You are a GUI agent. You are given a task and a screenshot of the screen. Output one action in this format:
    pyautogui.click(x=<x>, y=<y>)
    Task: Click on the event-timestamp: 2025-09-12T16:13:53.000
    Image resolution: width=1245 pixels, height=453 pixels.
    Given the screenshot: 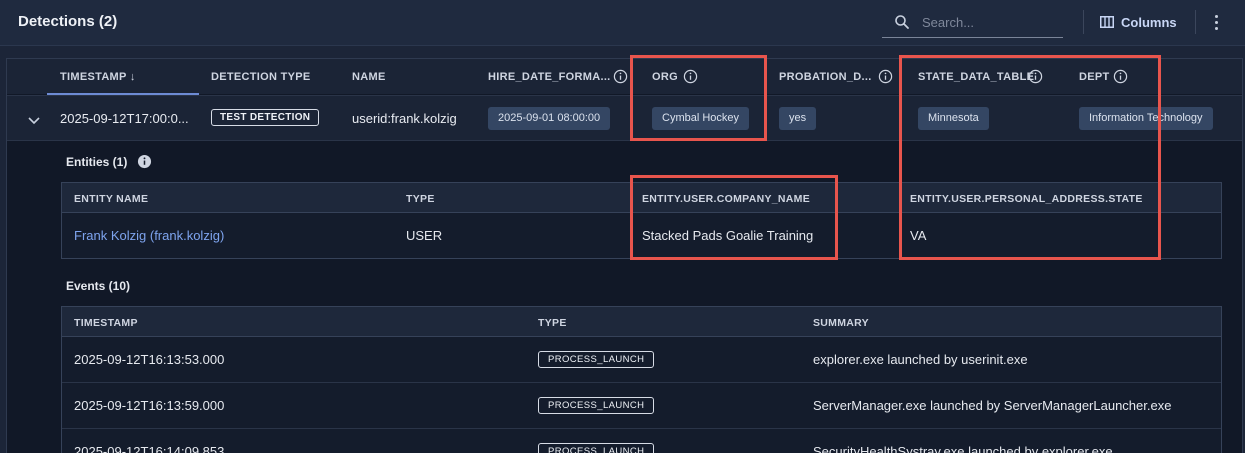 What is the action you would take?
    pyautogui.click(x=149, y=359)
    